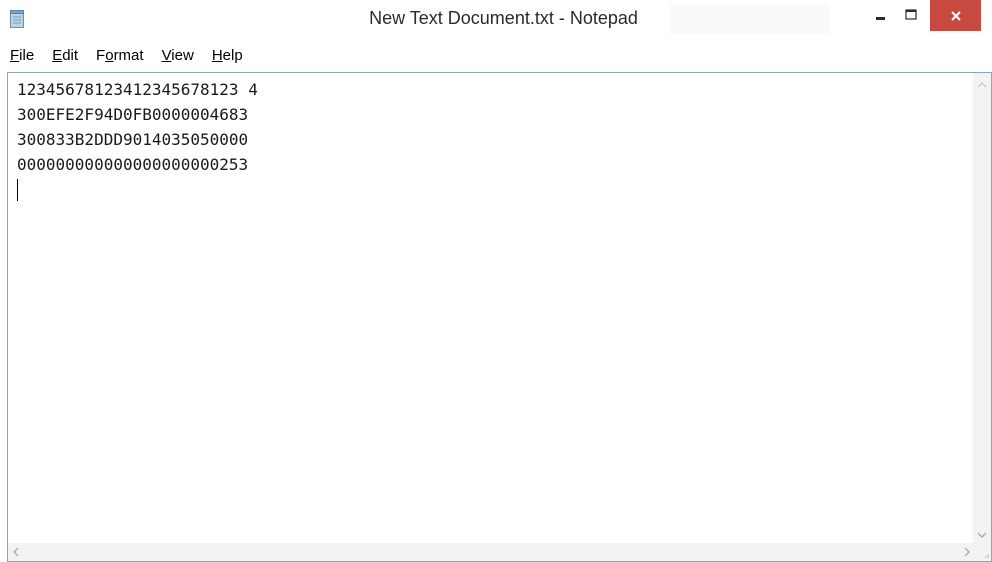 Image resolution: width=992 pixels, height=562 pixels. What do you see at coordinates (166, 55) in the screenshot?
I see `menu-view-mnemonic: V` at bounding box center [166, 55].